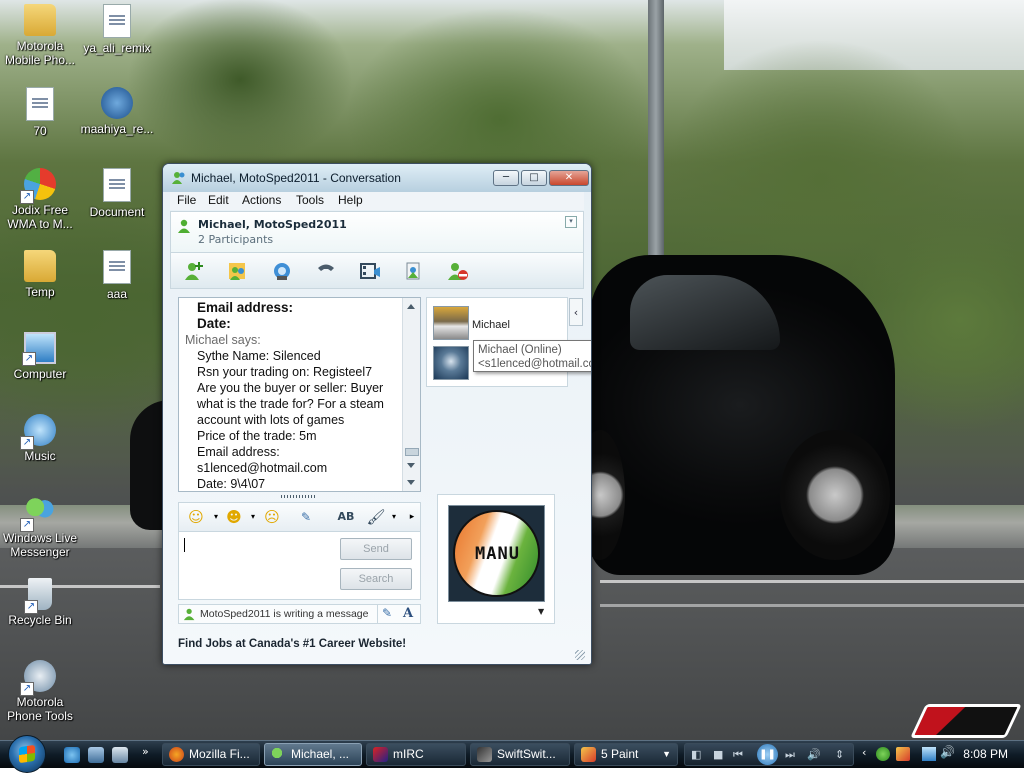  I want to click on previous-track-icon: ⏮, so click(738, 755).